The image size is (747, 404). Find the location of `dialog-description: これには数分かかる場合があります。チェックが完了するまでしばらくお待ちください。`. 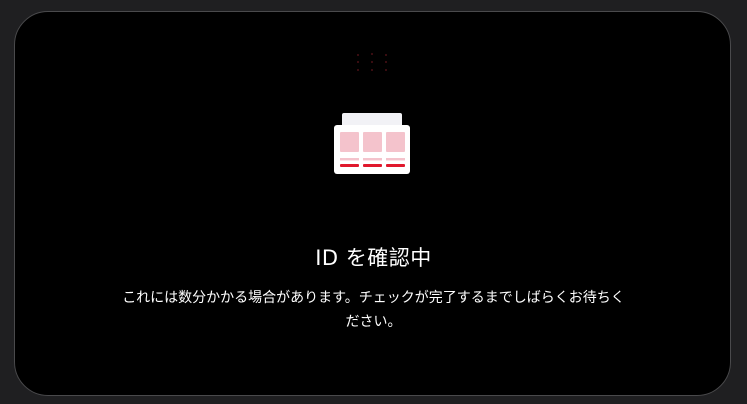

dialog-description: これには数分かかる場合があります。チェックが完了するまでしばらくお待ちください。 is located at coordinates (373, 310).